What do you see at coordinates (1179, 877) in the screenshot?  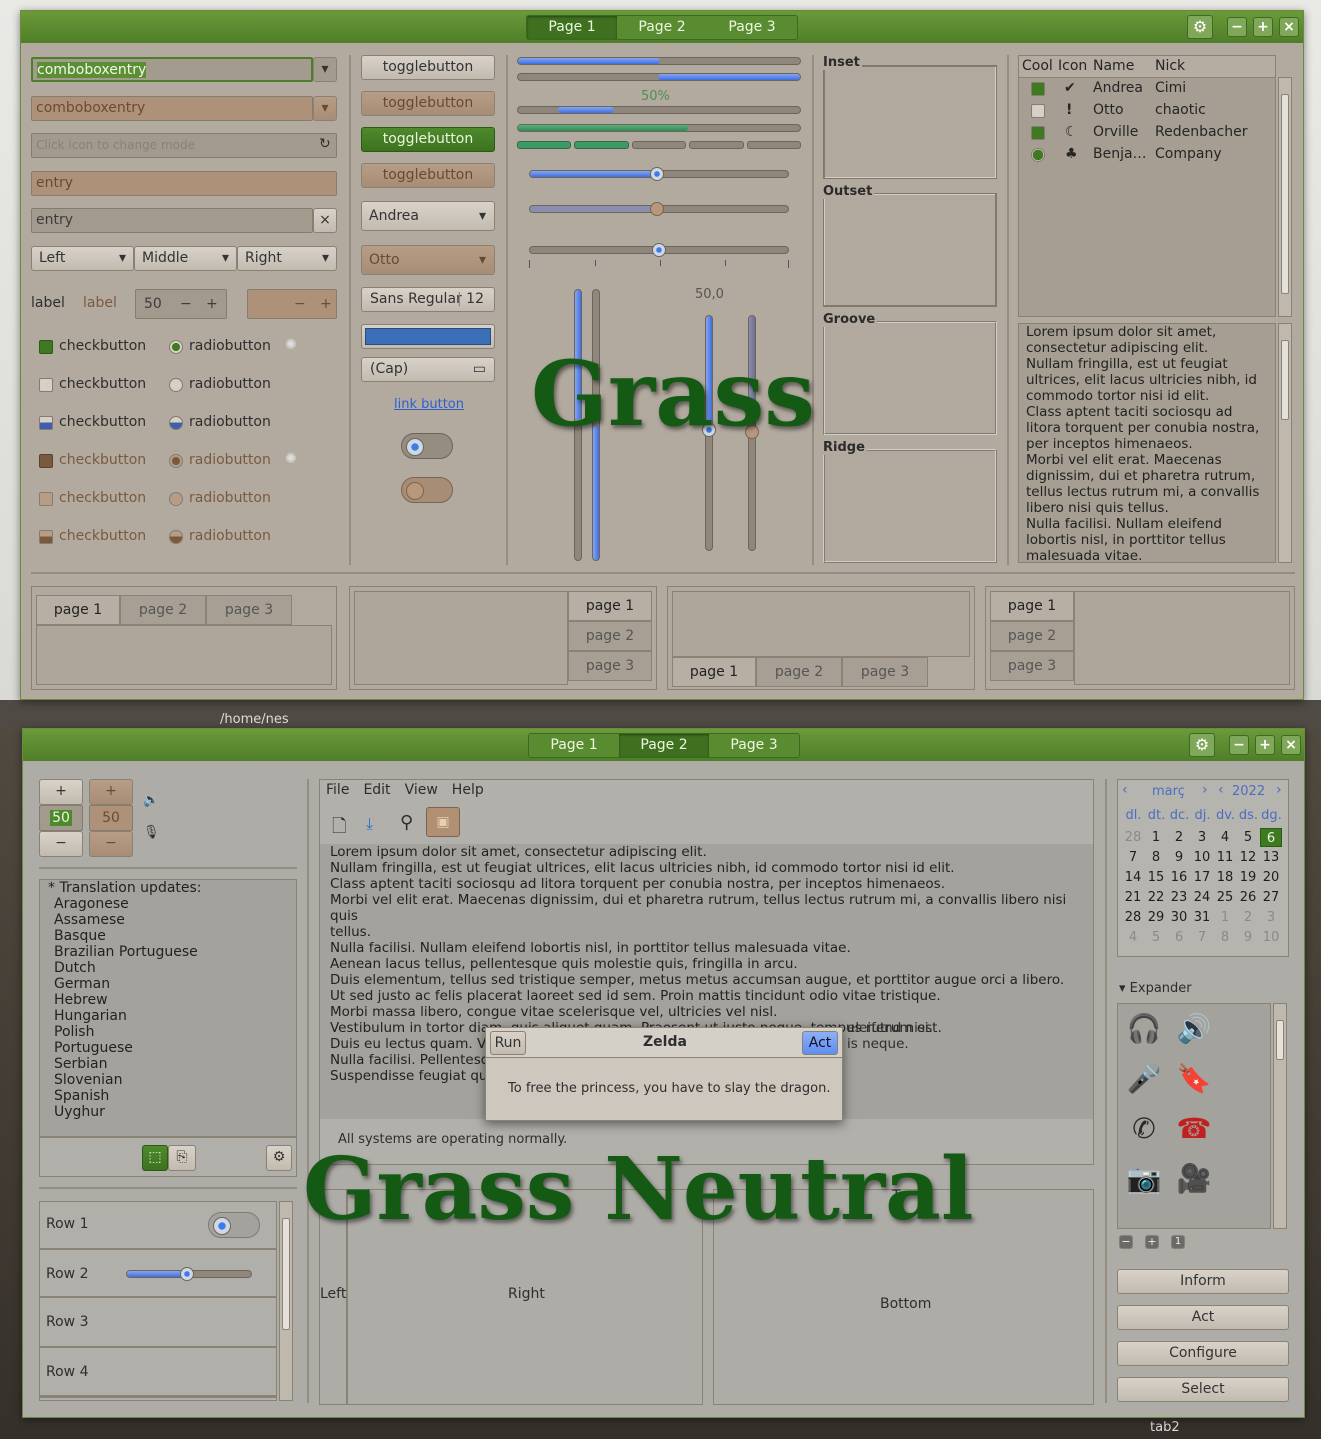 I see `calendar-day: 16` at bounding box center [1179, 877].